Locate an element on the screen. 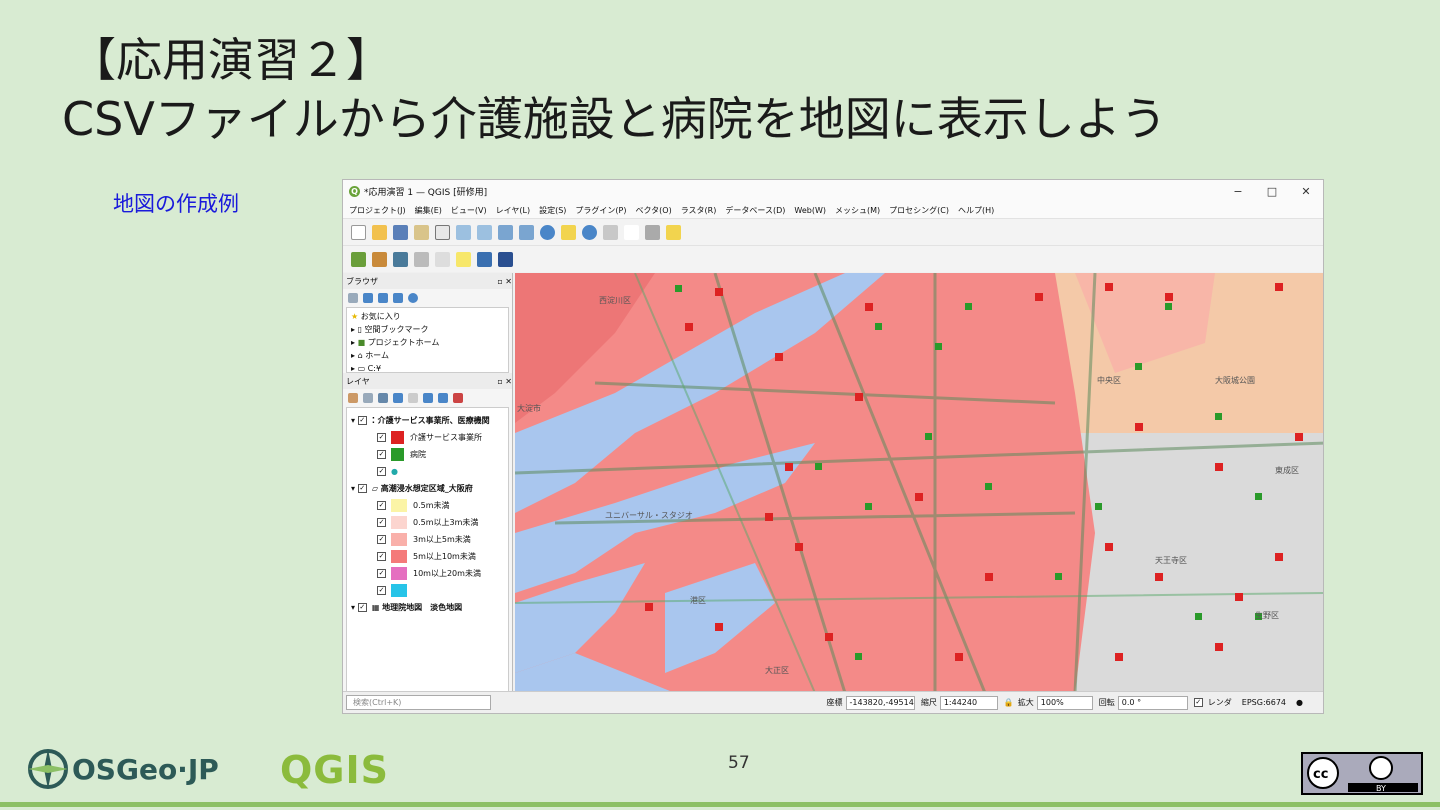 The width and height of the screenshot is (1440, 810). menu-plugins: プラグイン(P) is located at coordinates (600, 210).